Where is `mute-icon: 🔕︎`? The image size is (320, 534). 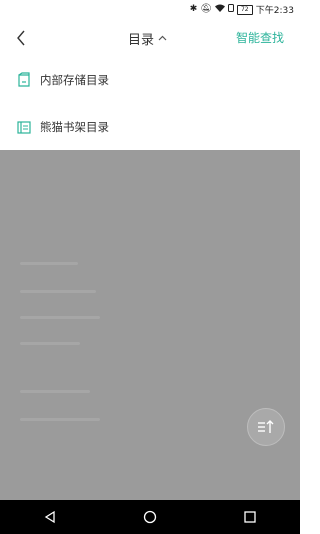
mute-icon: 🔕︎ is located at coordinates (206, 9).